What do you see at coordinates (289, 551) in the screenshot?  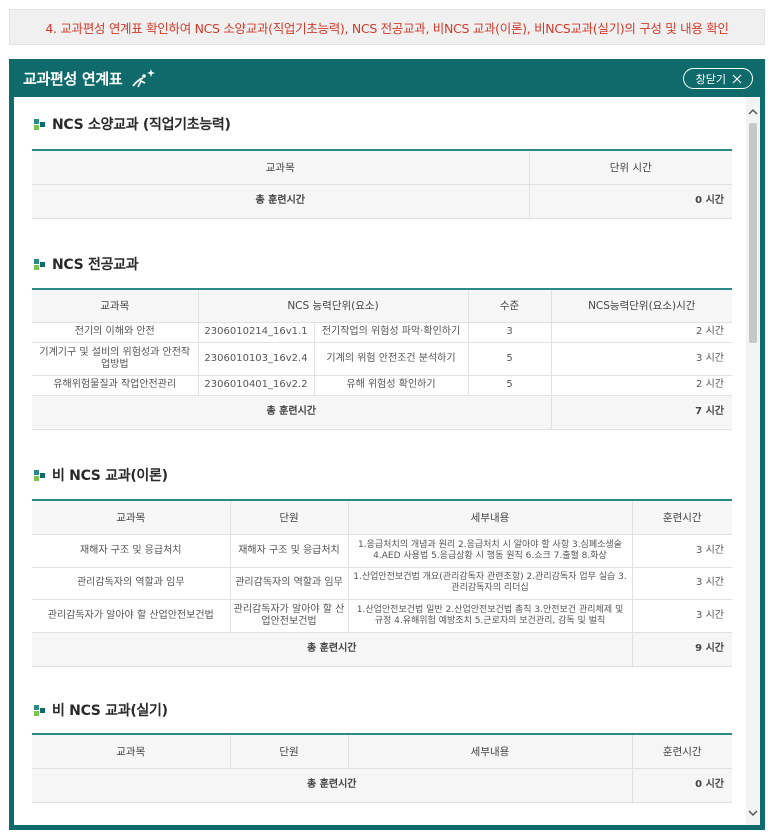 I see `unit-cell: 재해자 구조 및 응급처치` at bounding box center [289, 551].